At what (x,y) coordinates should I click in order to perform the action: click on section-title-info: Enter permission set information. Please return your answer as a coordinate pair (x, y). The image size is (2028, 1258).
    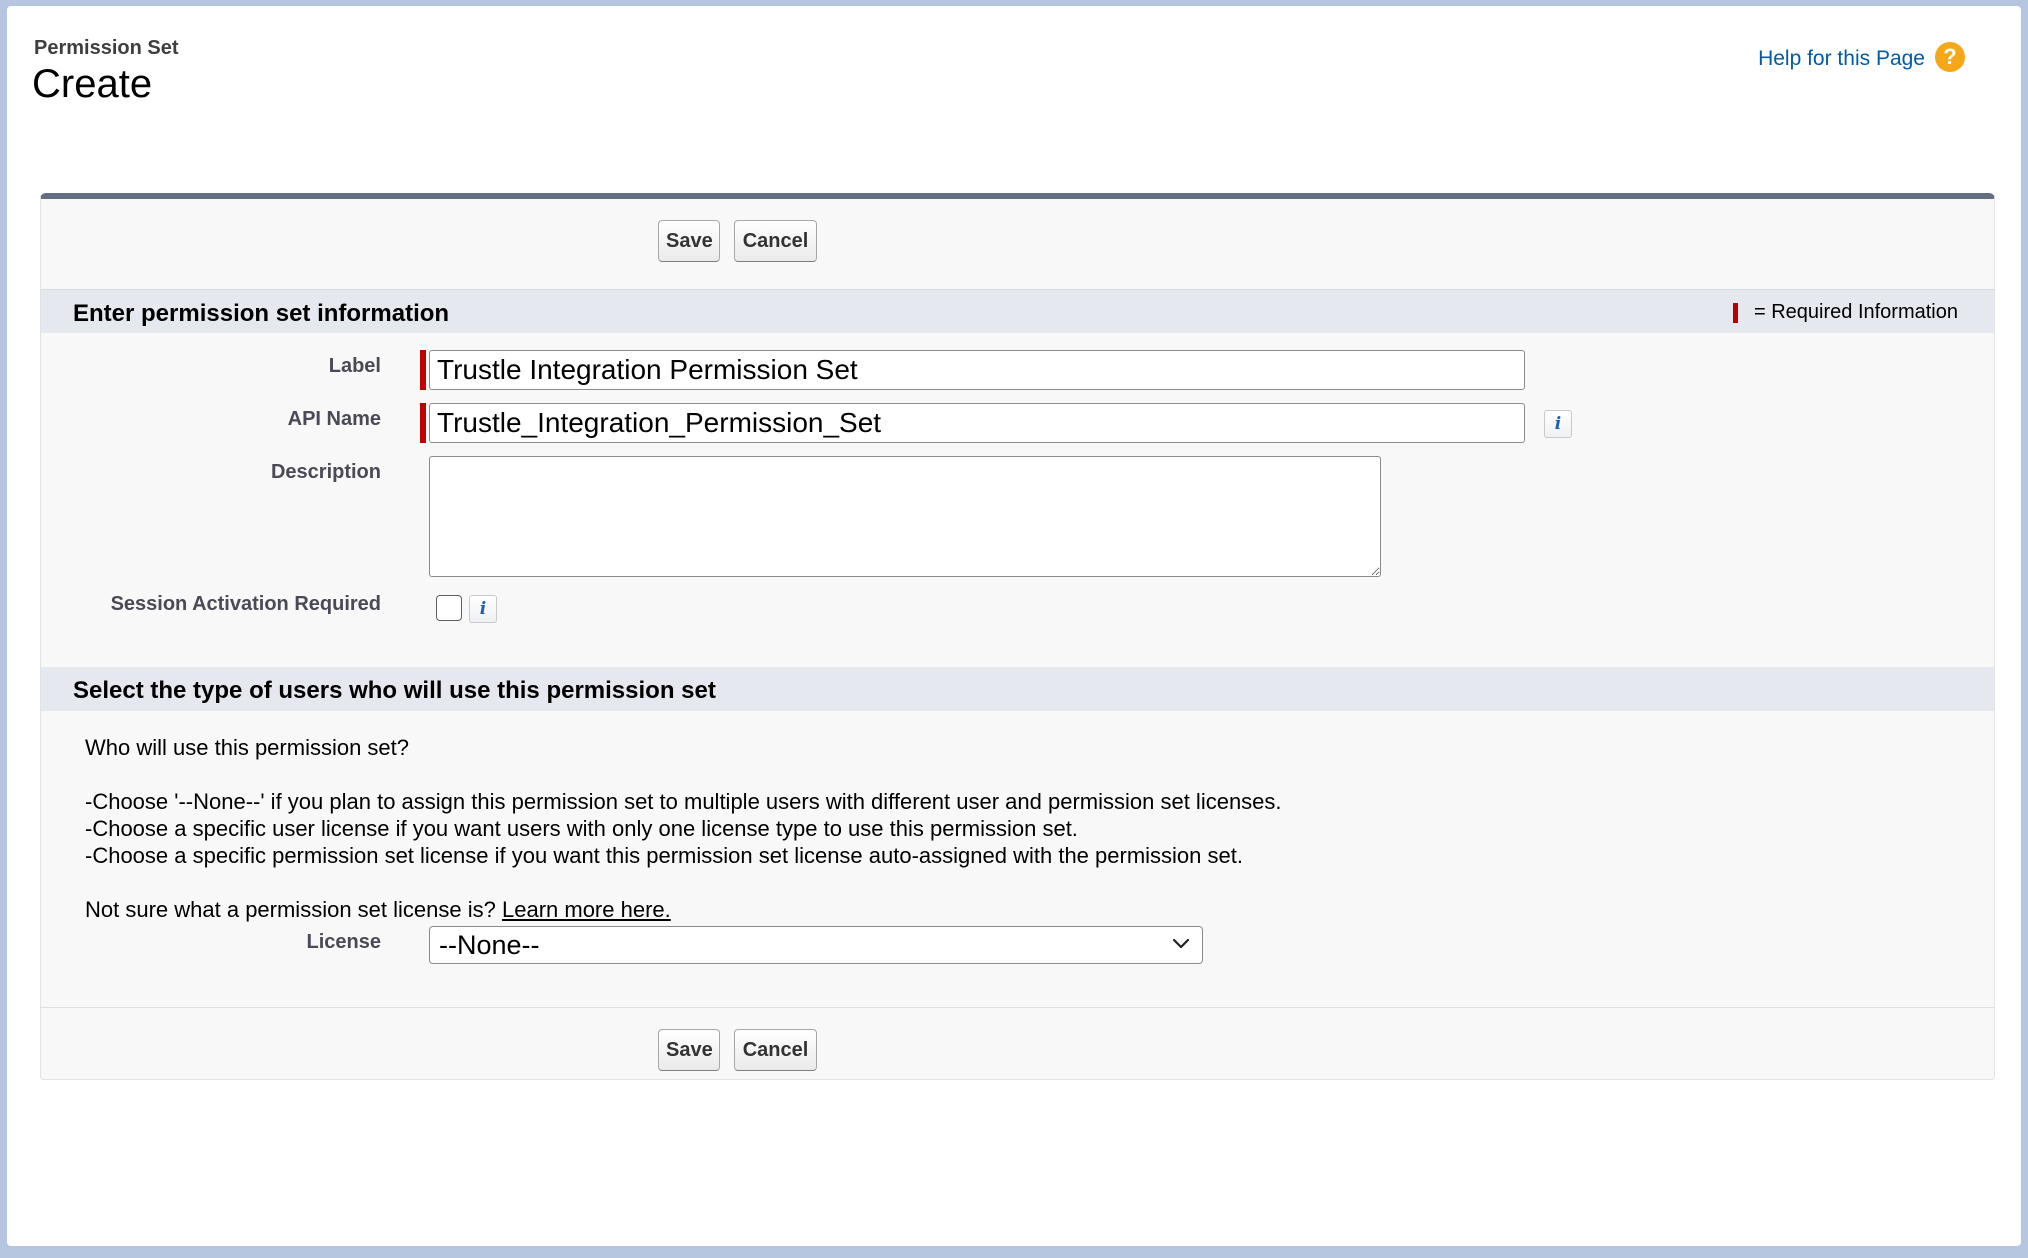
    Looking at the image, I should click on (261, 313).